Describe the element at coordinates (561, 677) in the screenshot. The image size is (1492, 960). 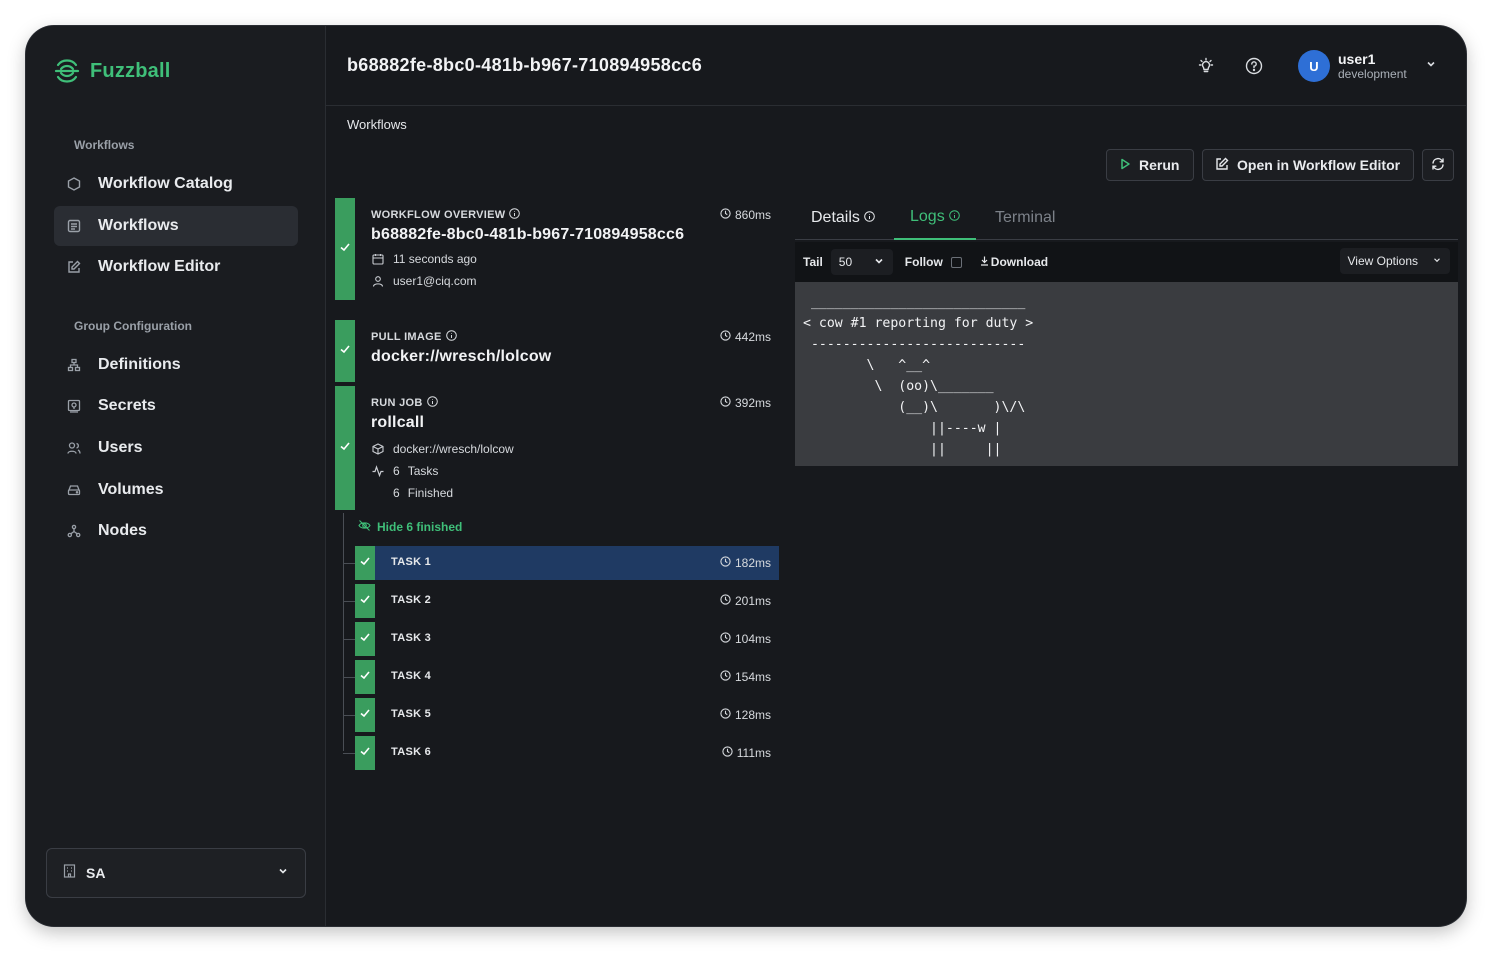
I see `task-row: TASK 4 154ms` at that location.